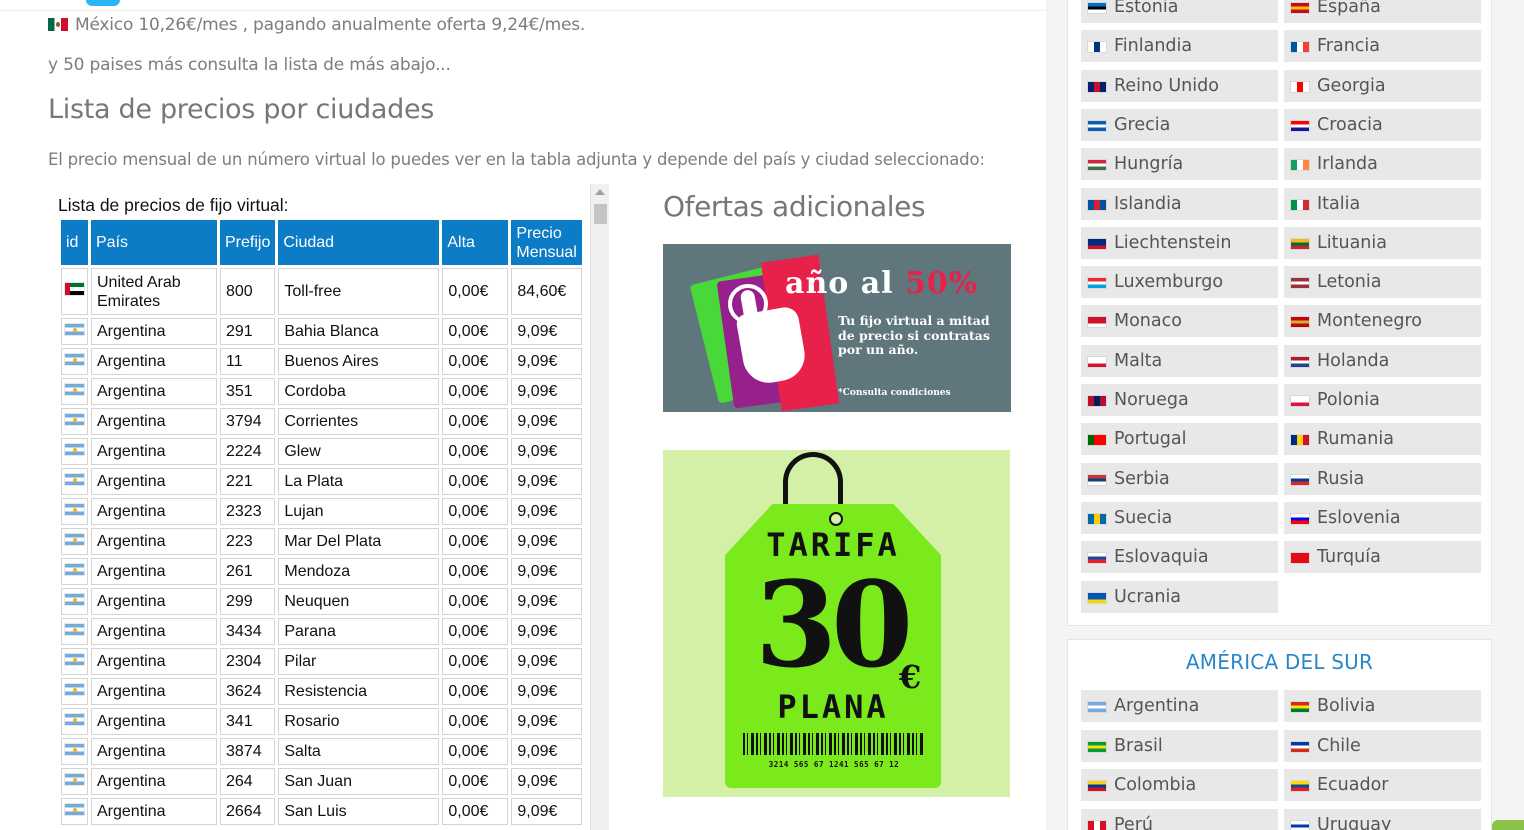 This screenshot has height=830, width=1524. What do you see at coordinates (359, 511) in the screenshot?
I see `row-ciudad: Lujan` at bounding box center [359, 511].